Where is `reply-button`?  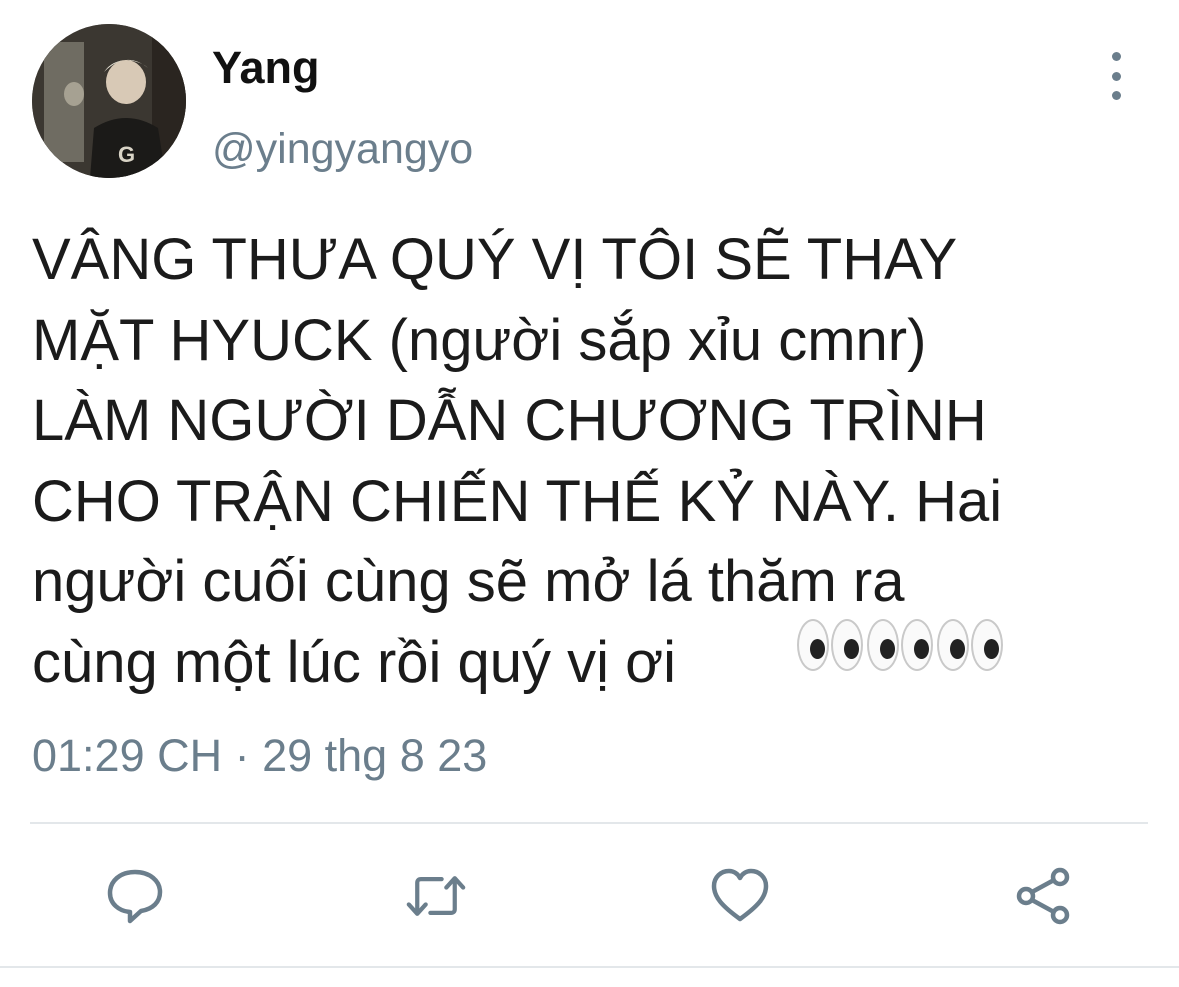 reply-button is located at coordinates (135, 896).